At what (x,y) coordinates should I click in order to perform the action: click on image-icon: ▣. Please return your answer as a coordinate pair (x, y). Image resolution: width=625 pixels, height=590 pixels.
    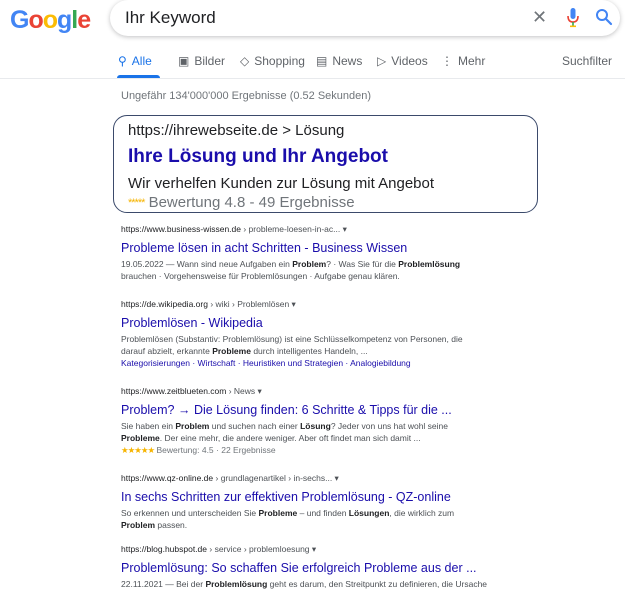
    Looking at the image, I should click on (184, 61).